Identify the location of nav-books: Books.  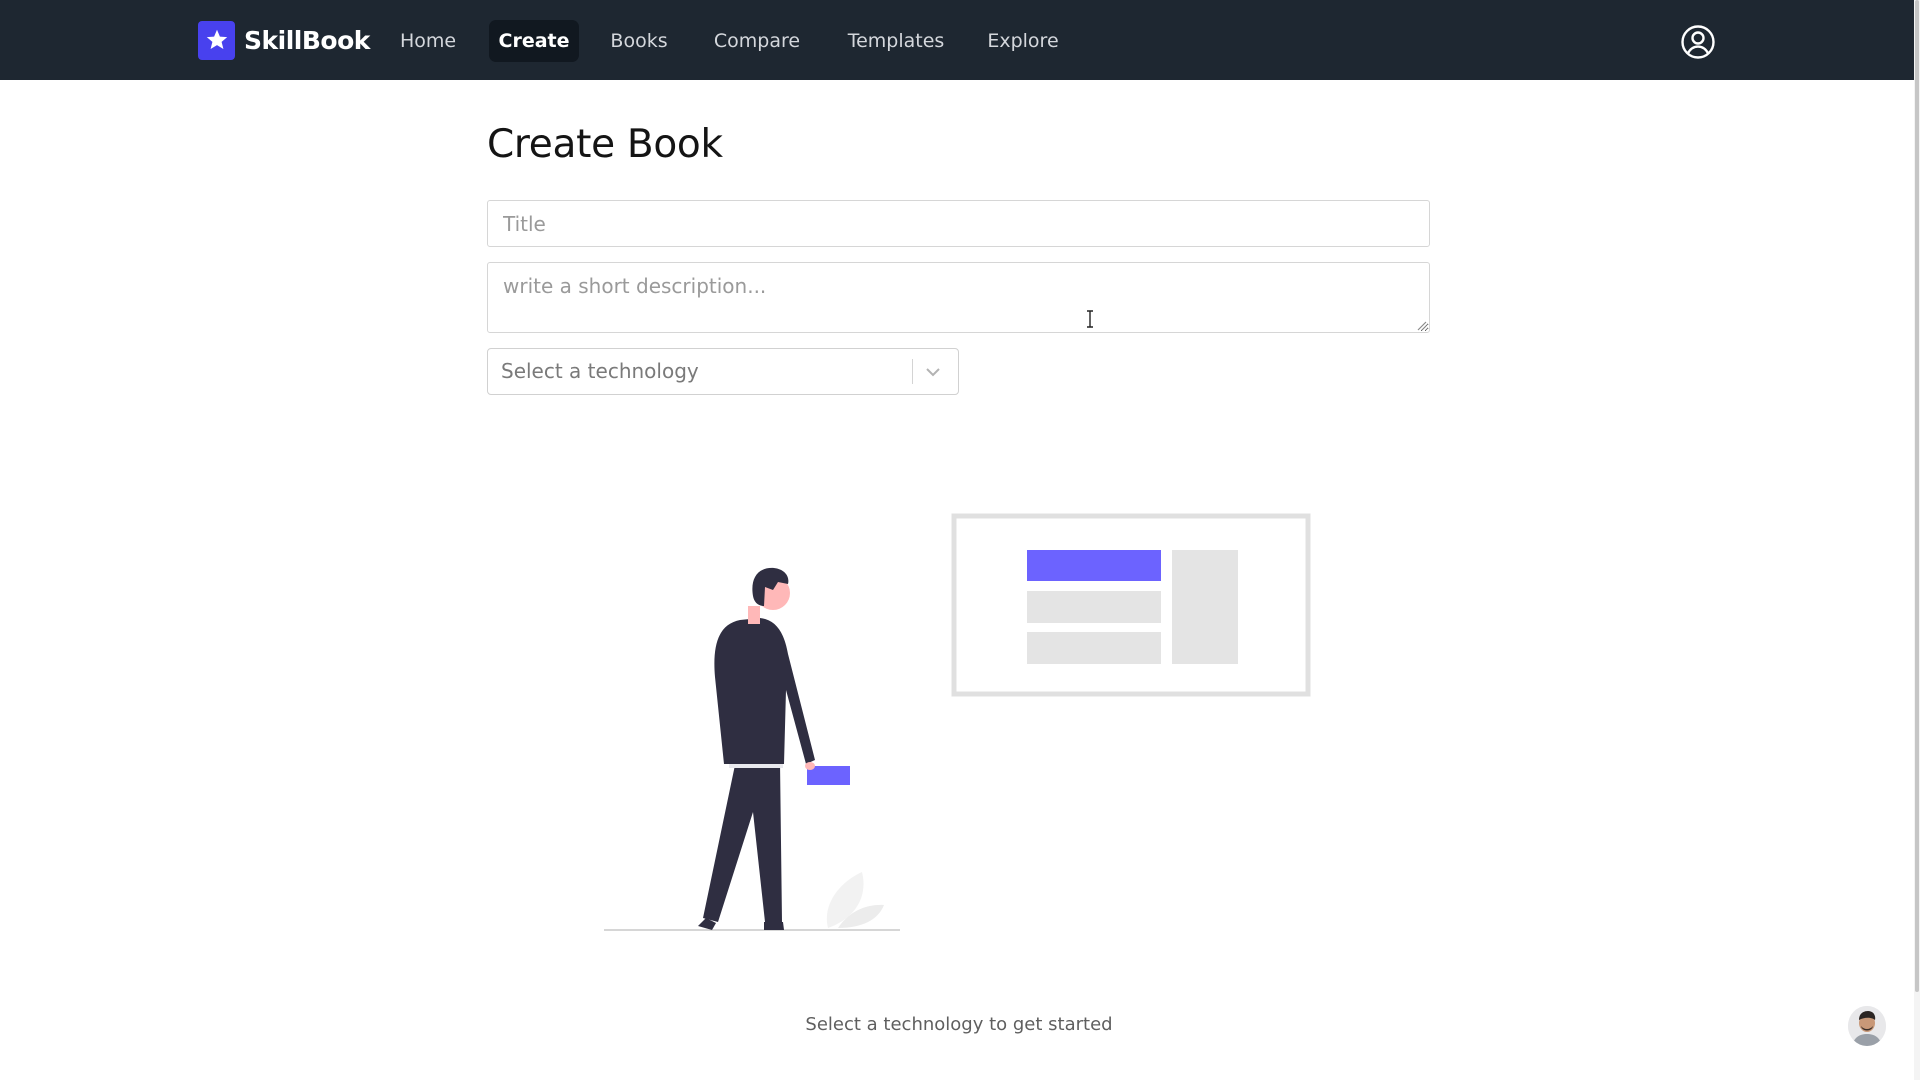
(639, 41).